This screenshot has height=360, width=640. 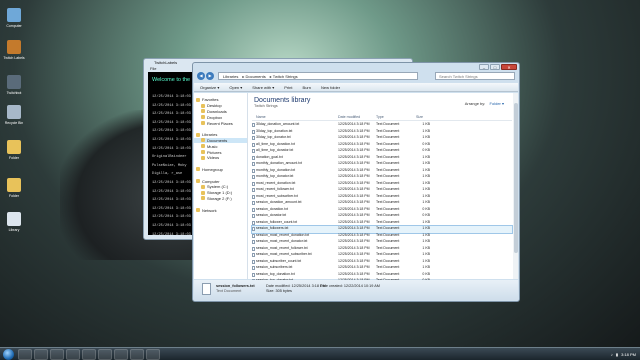 What do you see at coordinates (14, 18) in the screenshot?
I see `desktop-icon: Computer` at bounding box center [14, 18].